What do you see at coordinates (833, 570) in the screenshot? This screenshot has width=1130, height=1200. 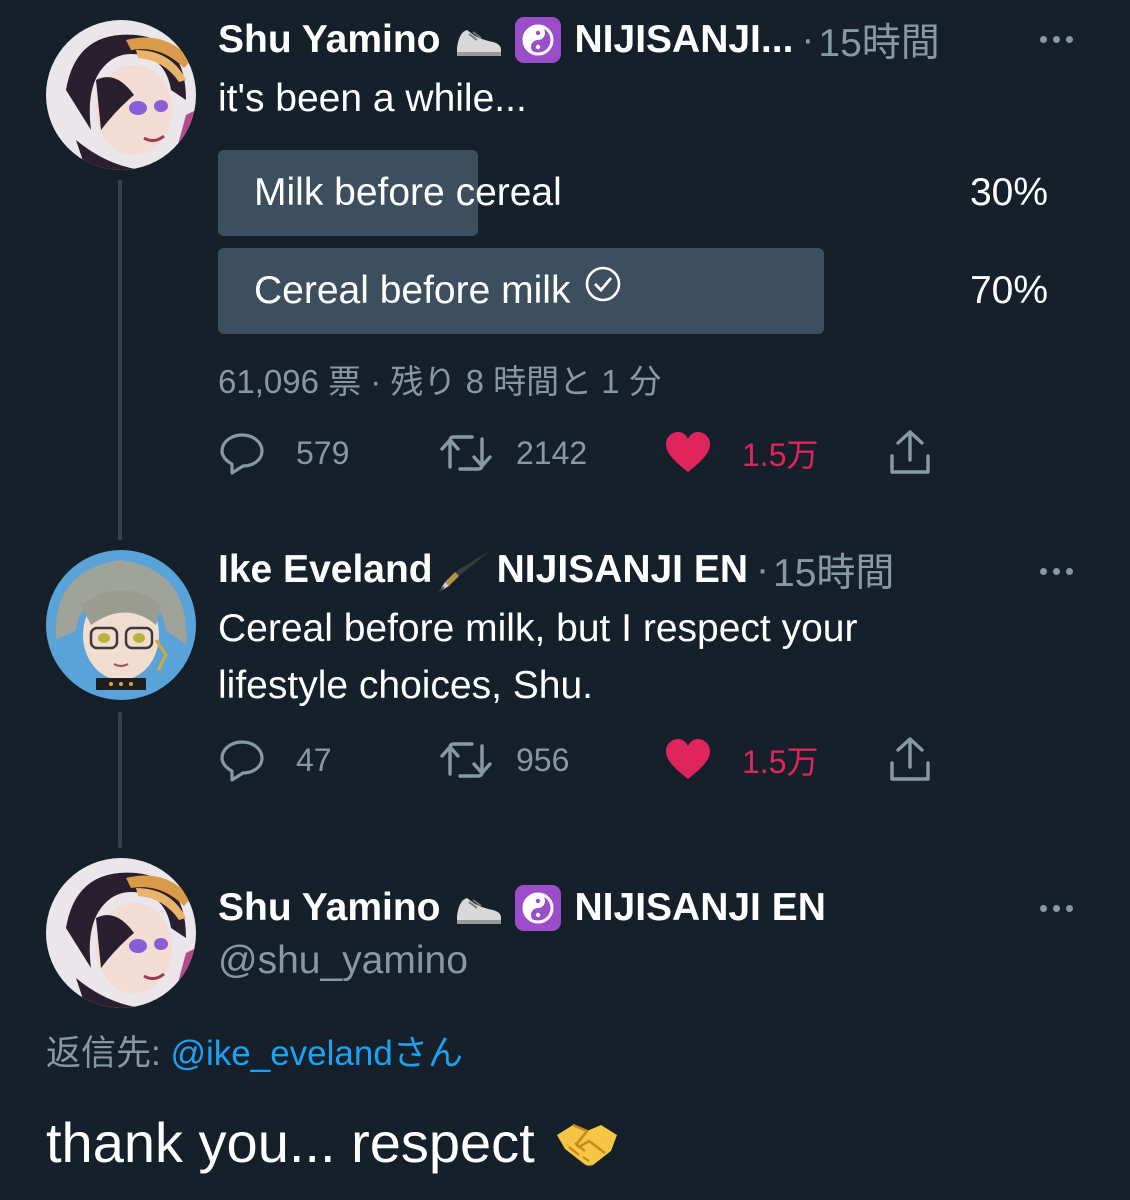 I see `tweet-2-time: 15時間` at bounding box center [833, 570].